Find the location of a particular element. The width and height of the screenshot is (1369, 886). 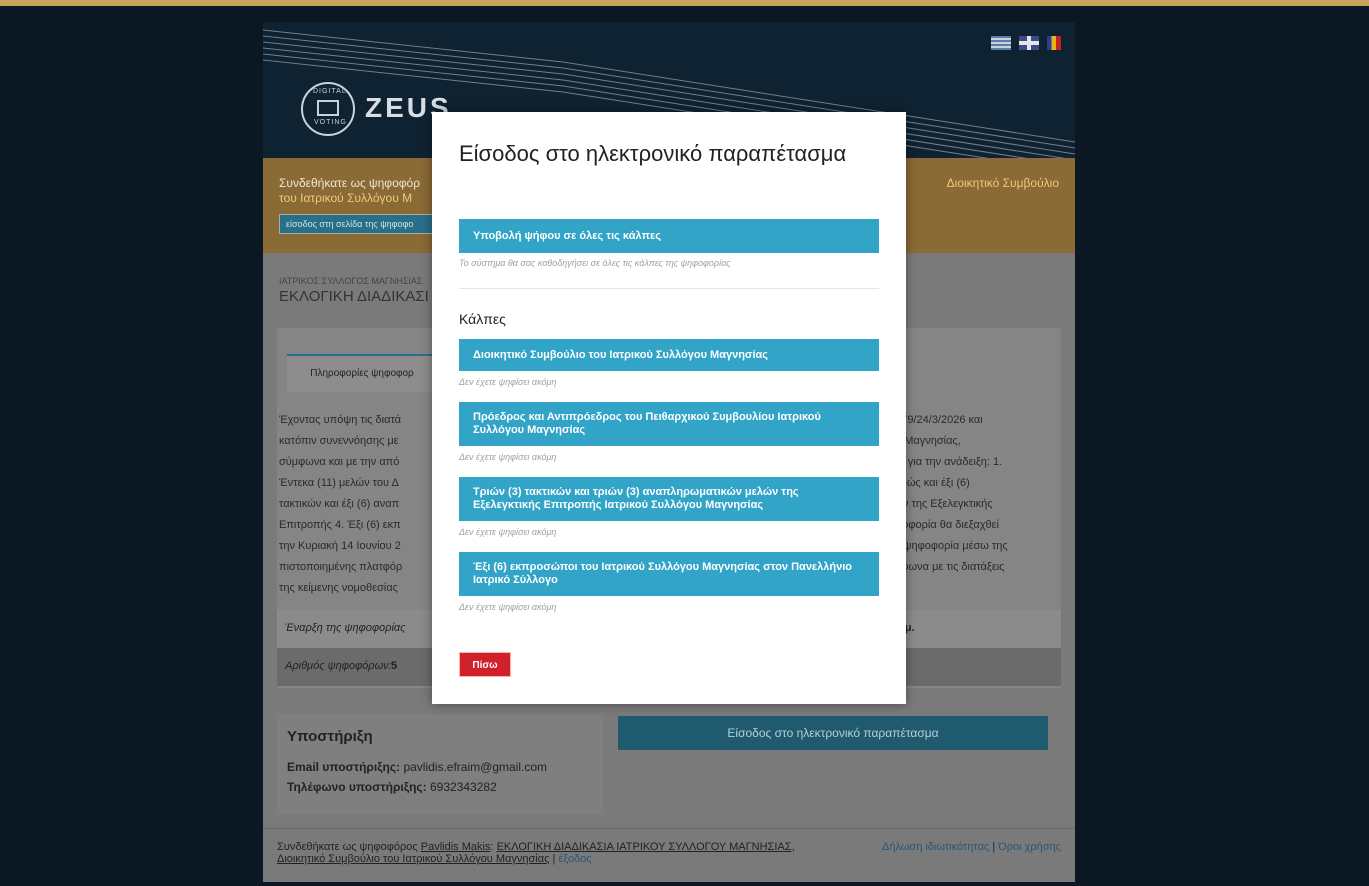

description-line: Επιτροπής 4. Έξι (6) εκπ is located at coordinates (340, 525).